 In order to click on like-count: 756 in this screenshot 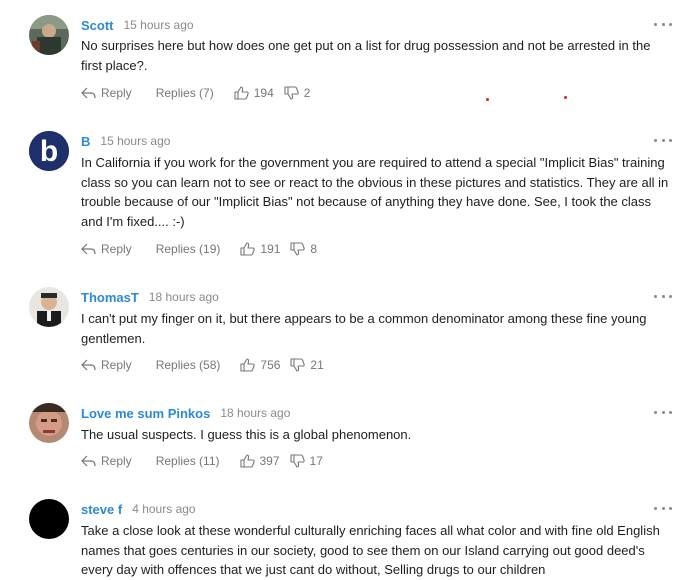, I will do `click(270, 365)`.